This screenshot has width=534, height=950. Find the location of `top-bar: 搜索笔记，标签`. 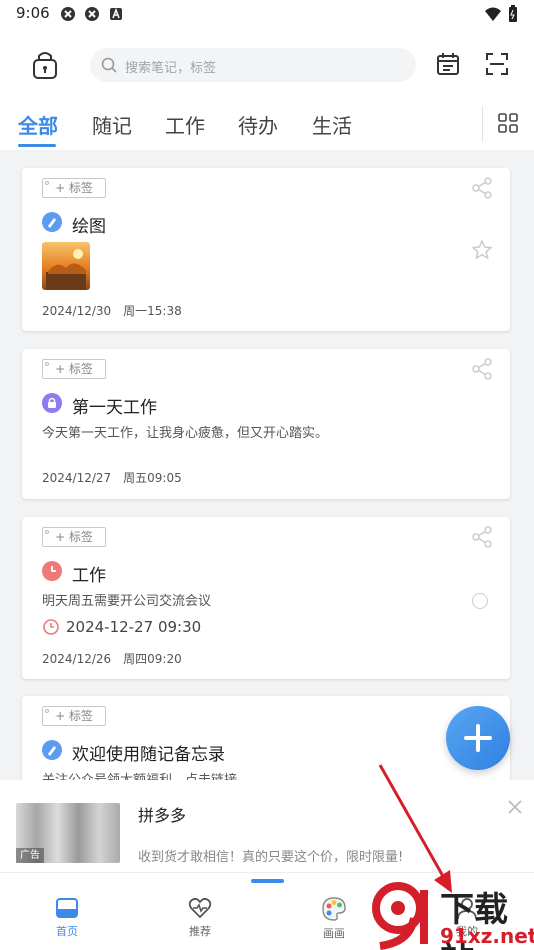

top-bar: 搜索笔记，标签 is located at coordinates (267, 66).